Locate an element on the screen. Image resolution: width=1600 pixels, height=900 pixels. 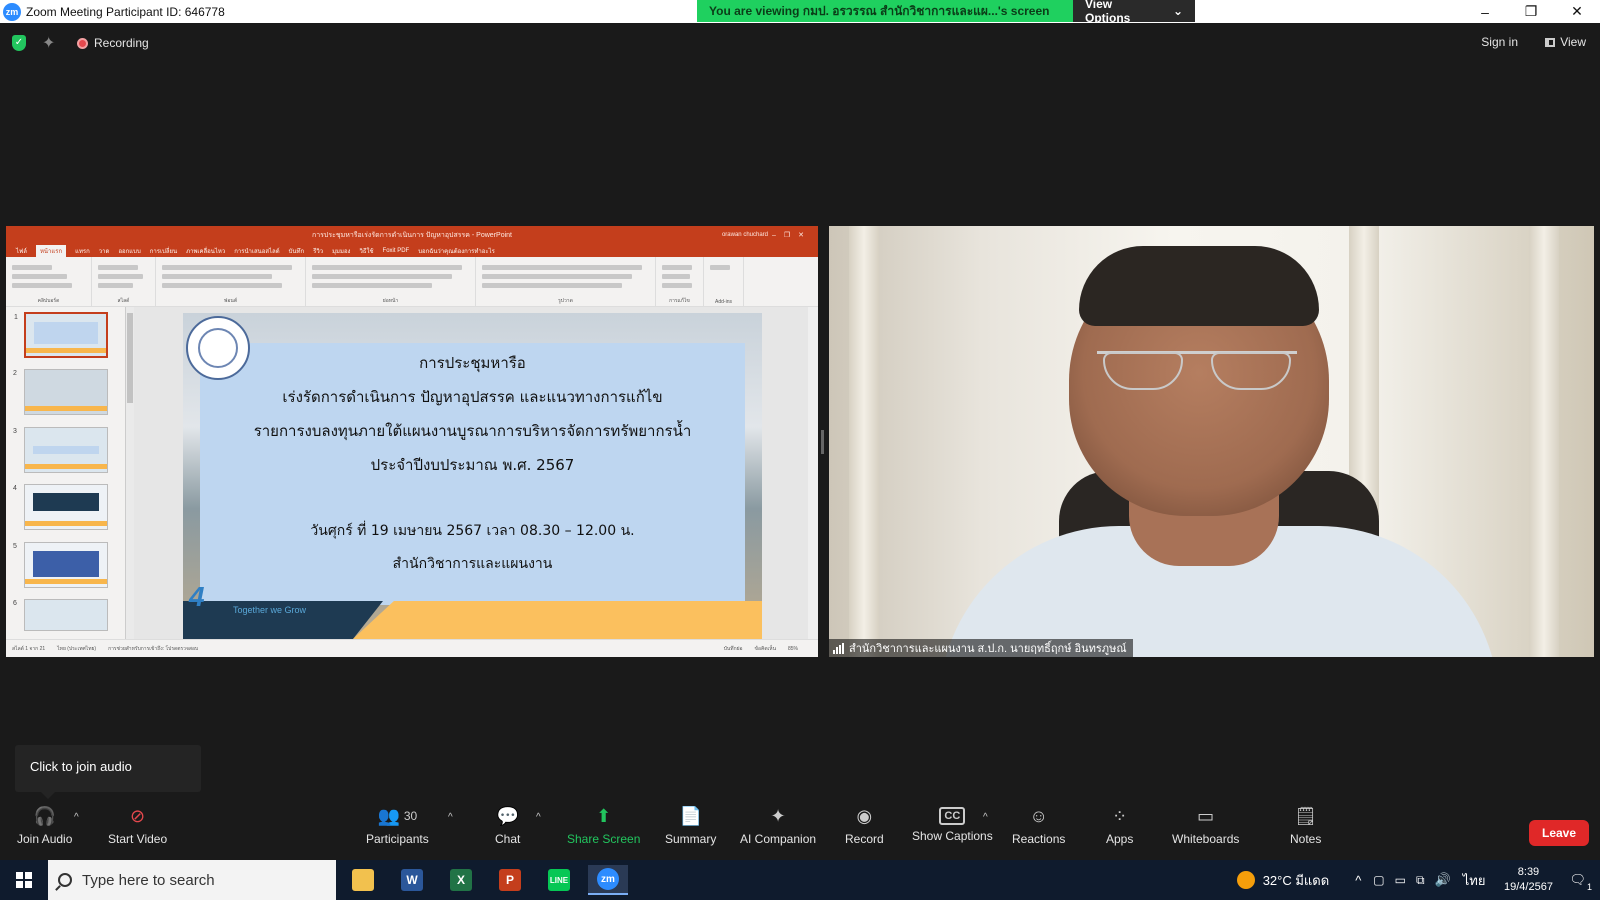
volume-icon: 🔊 is located at coordinates (1443, 880).